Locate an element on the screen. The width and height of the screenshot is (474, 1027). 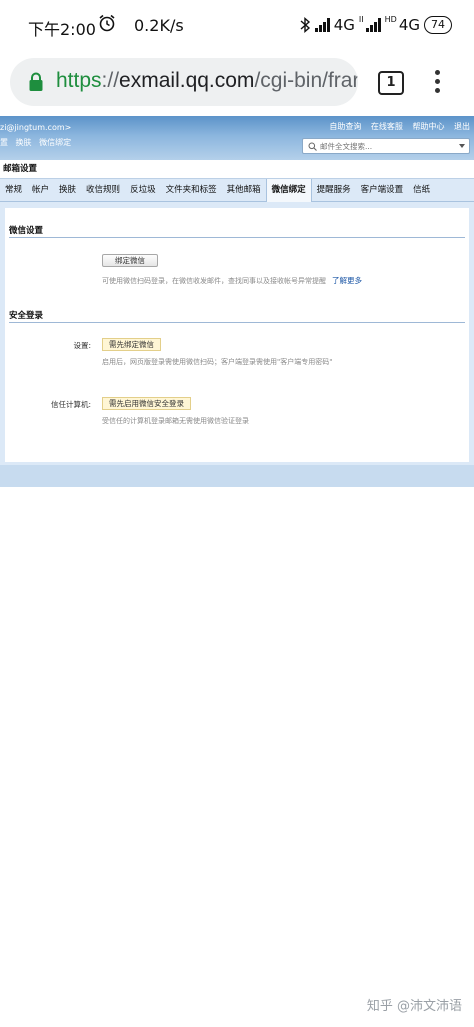
setting-label: 设置: is located at coordinates (82, 345).